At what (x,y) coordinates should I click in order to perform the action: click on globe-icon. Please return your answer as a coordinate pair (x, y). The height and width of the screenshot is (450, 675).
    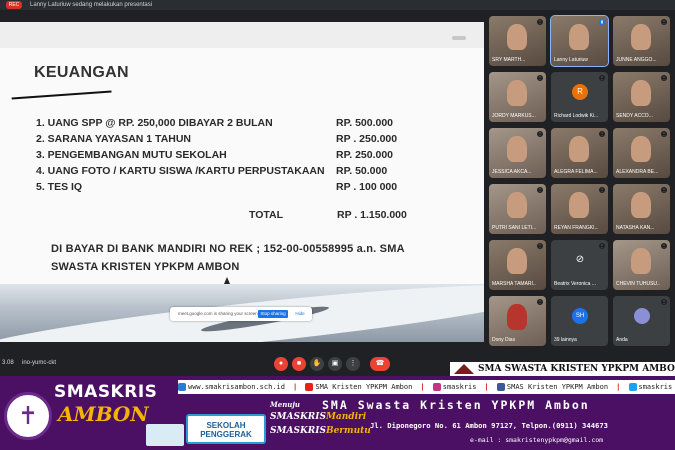
    Looking at the image, I should click on (182, 387).